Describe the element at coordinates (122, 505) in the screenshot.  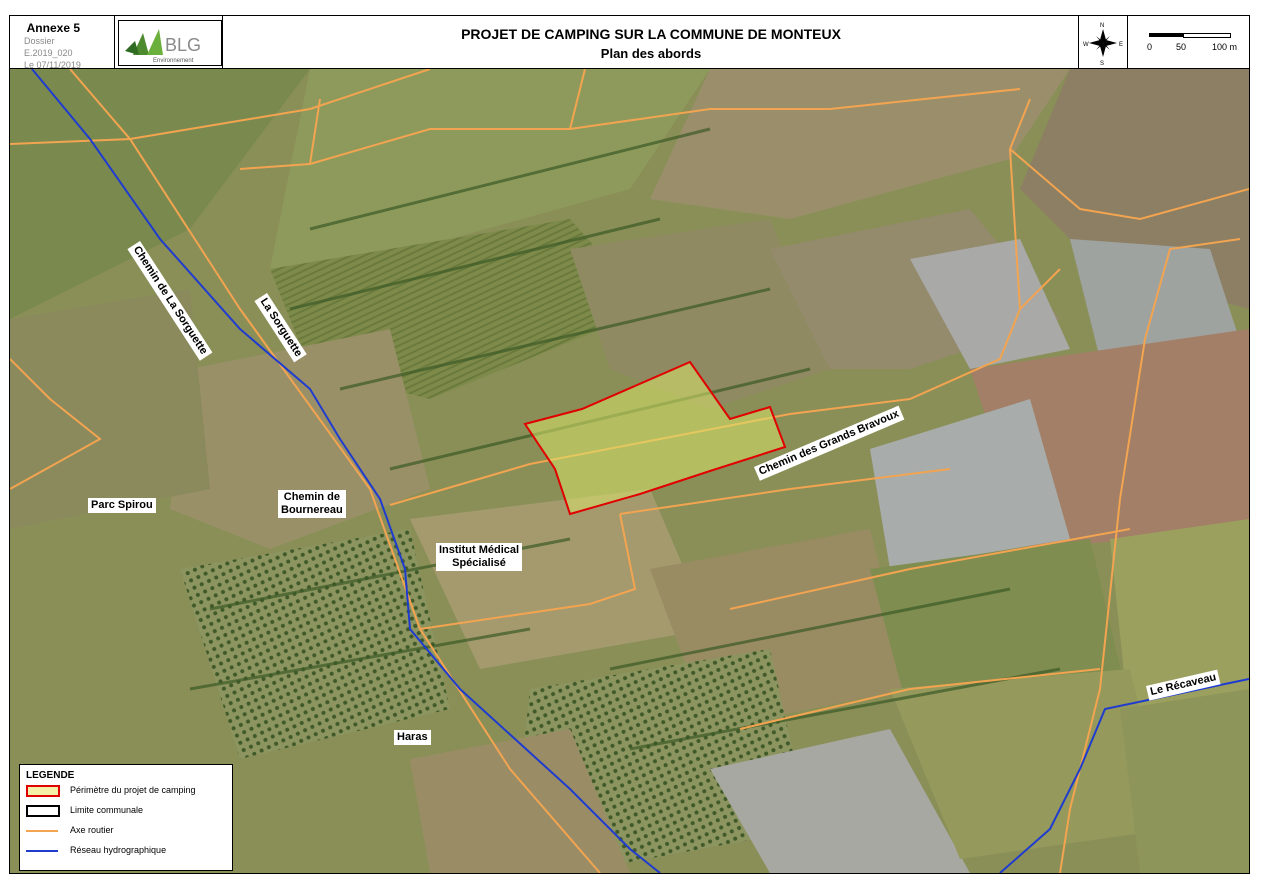
I see `label-parc-spirou: Parc Spirou` at that location.